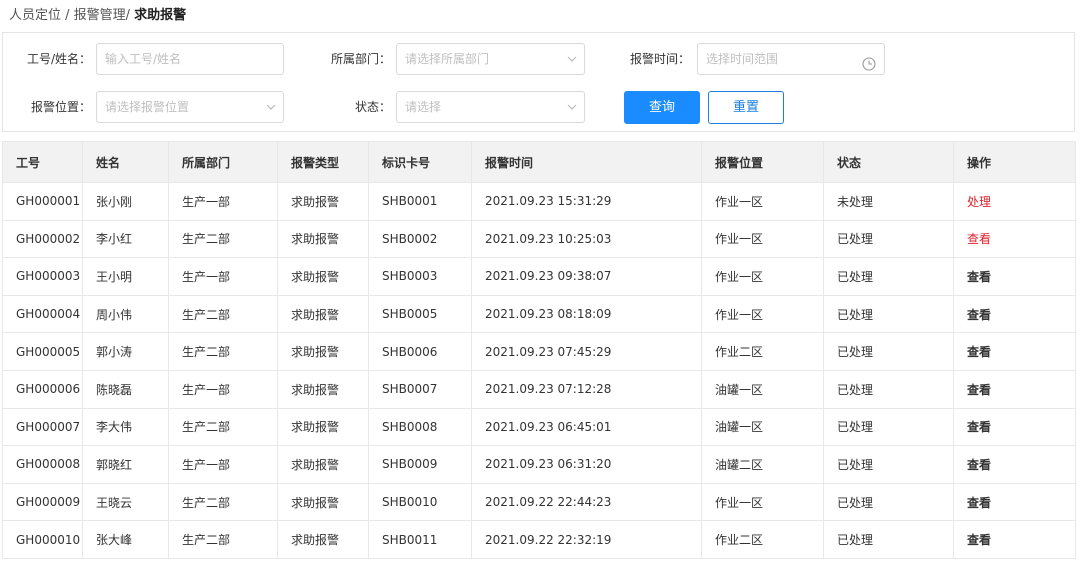 The height and width of the screenshot is (564, 1080). Describe the element at coordinates (42, 351) in the screenshot. I see `cell-id: GH000005` at that location.